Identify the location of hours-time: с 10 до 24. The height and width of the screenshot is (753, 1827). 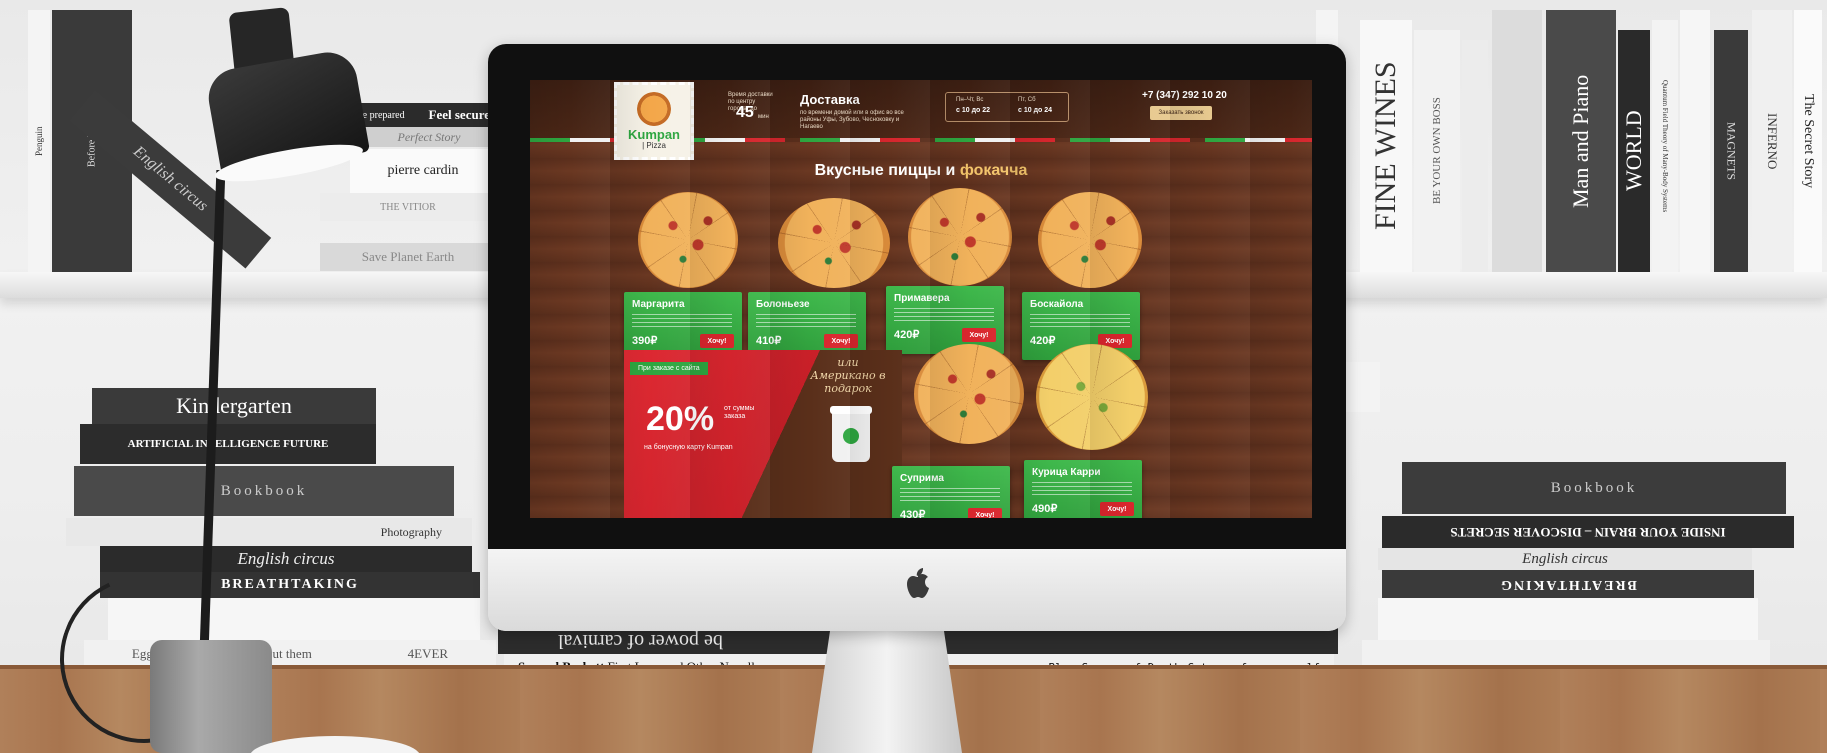
(1035, 110).